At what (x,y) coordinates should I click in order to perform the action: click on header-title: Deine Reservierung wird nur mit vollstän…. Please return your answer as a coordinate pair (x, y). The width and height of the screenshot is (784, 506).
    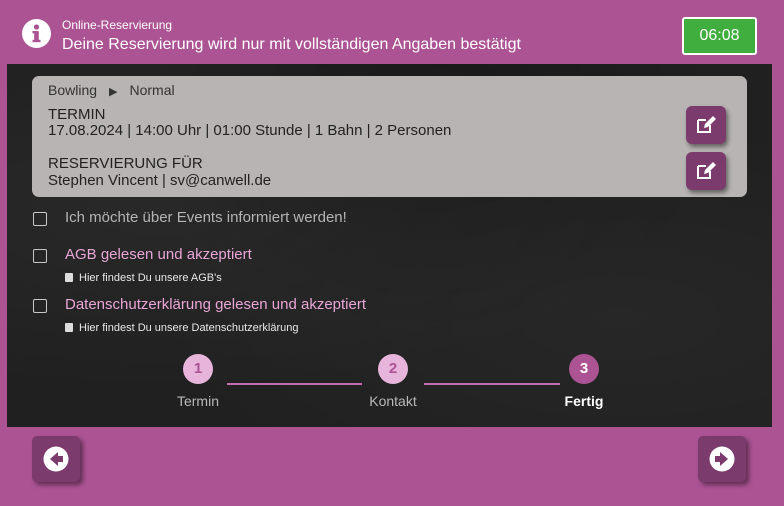
    Looking at the image, I should click on (291, 44).